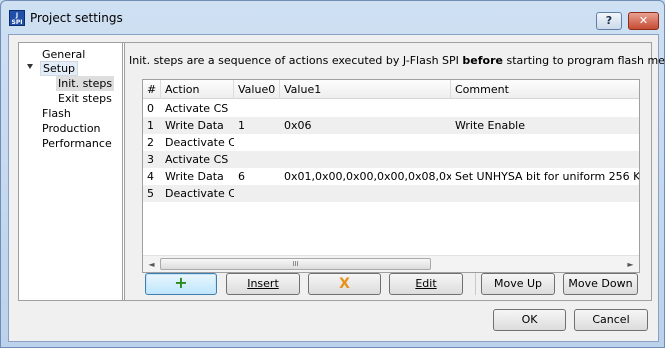 This screenshot has height=348, width=665. I want to click on table-row: 3 Activate CS, so click(391, 159).